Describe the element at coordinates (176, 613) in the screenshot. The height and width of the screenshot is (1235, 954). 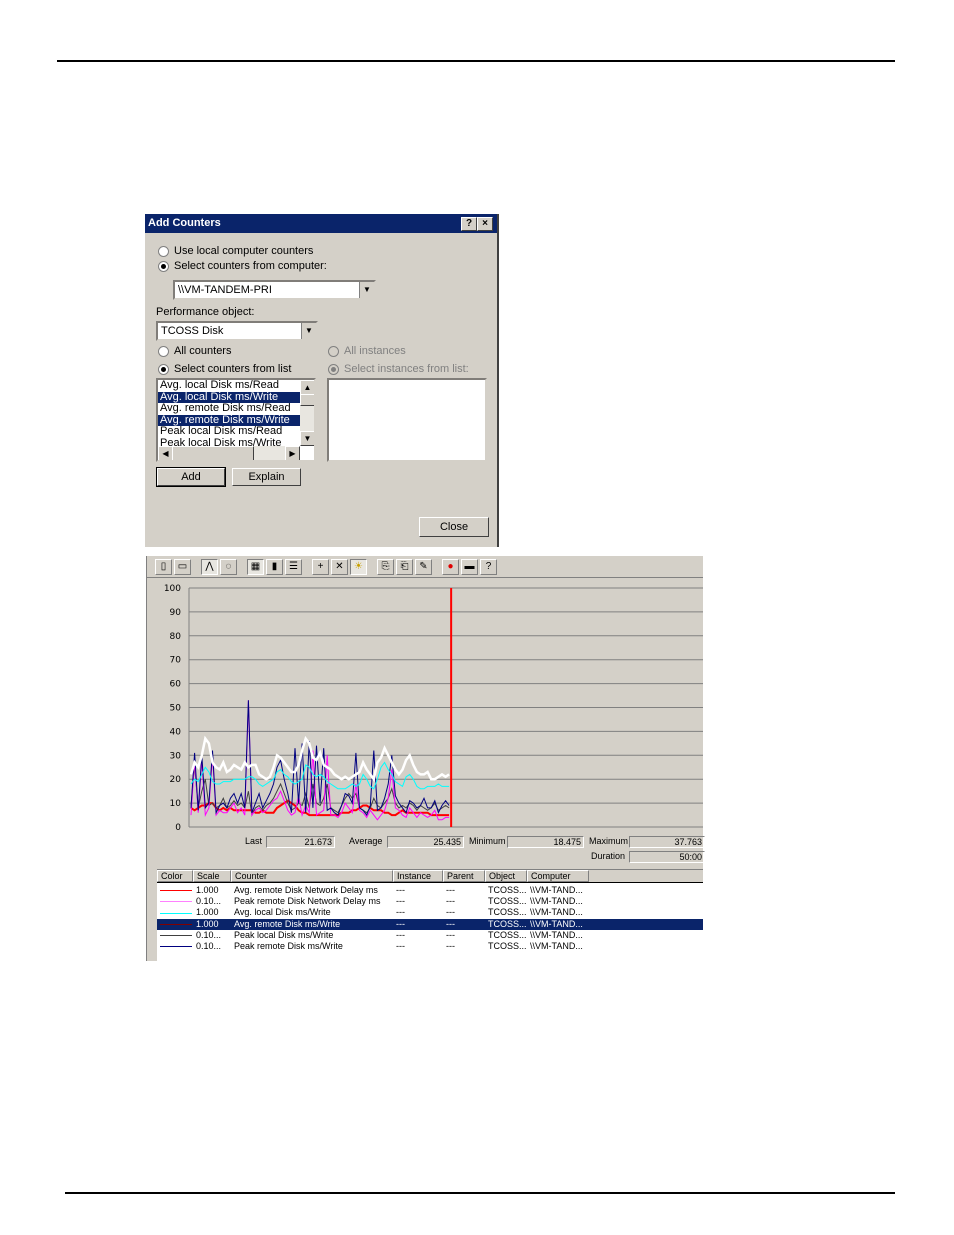
I see `y-tick-label: 90` at that location.